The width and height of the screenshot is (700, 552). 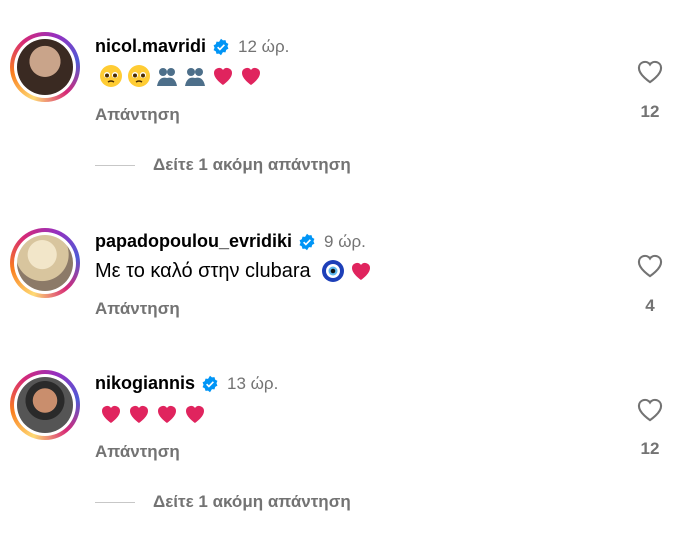 I want to click on username-row: nikogiannis 13 ώρ., so click(x=186, y=383).